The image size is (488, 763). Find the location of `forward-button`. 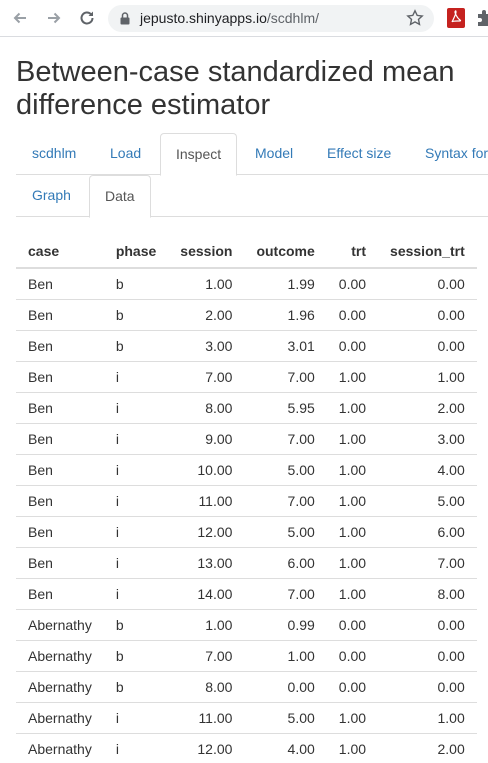

forward-button is located at coordinates (54, 18).